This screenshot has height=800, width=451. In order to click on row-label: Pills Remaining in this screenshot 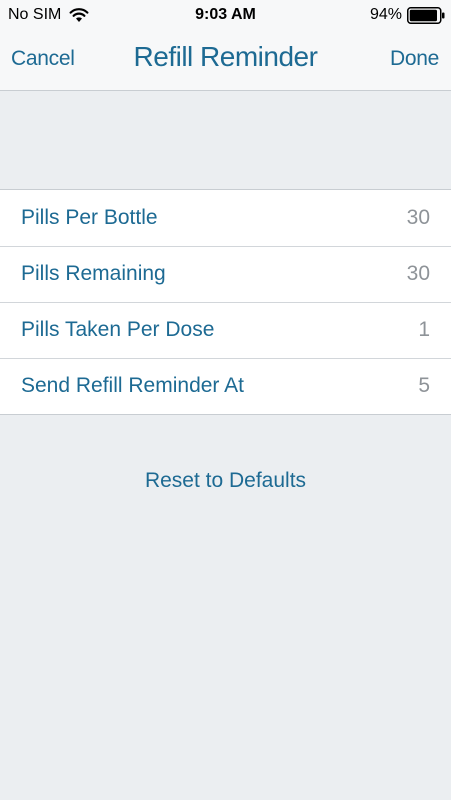, I will do `click(93, 273)`.